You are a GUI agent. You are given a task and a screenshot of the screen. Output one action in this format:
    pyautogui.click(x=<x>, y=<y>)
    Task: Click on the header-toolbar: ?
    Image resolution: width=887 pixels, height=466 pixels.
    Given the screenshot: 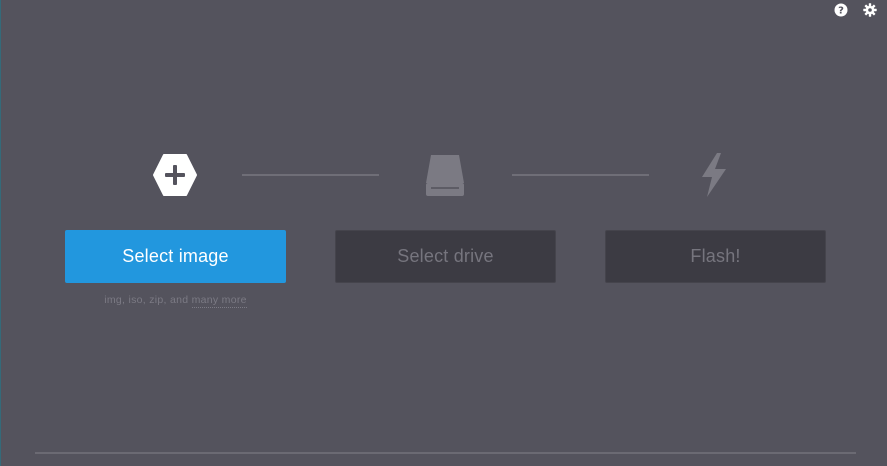 What is the action you would take?
    pyautogui.click(x=855, y=9)
    